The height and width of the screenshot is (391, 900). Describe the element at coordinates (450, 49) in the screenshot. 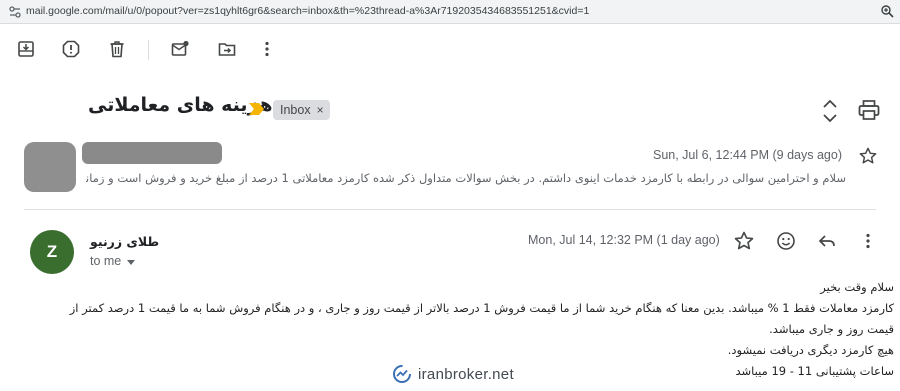

I see `message-toolbar` at that location.